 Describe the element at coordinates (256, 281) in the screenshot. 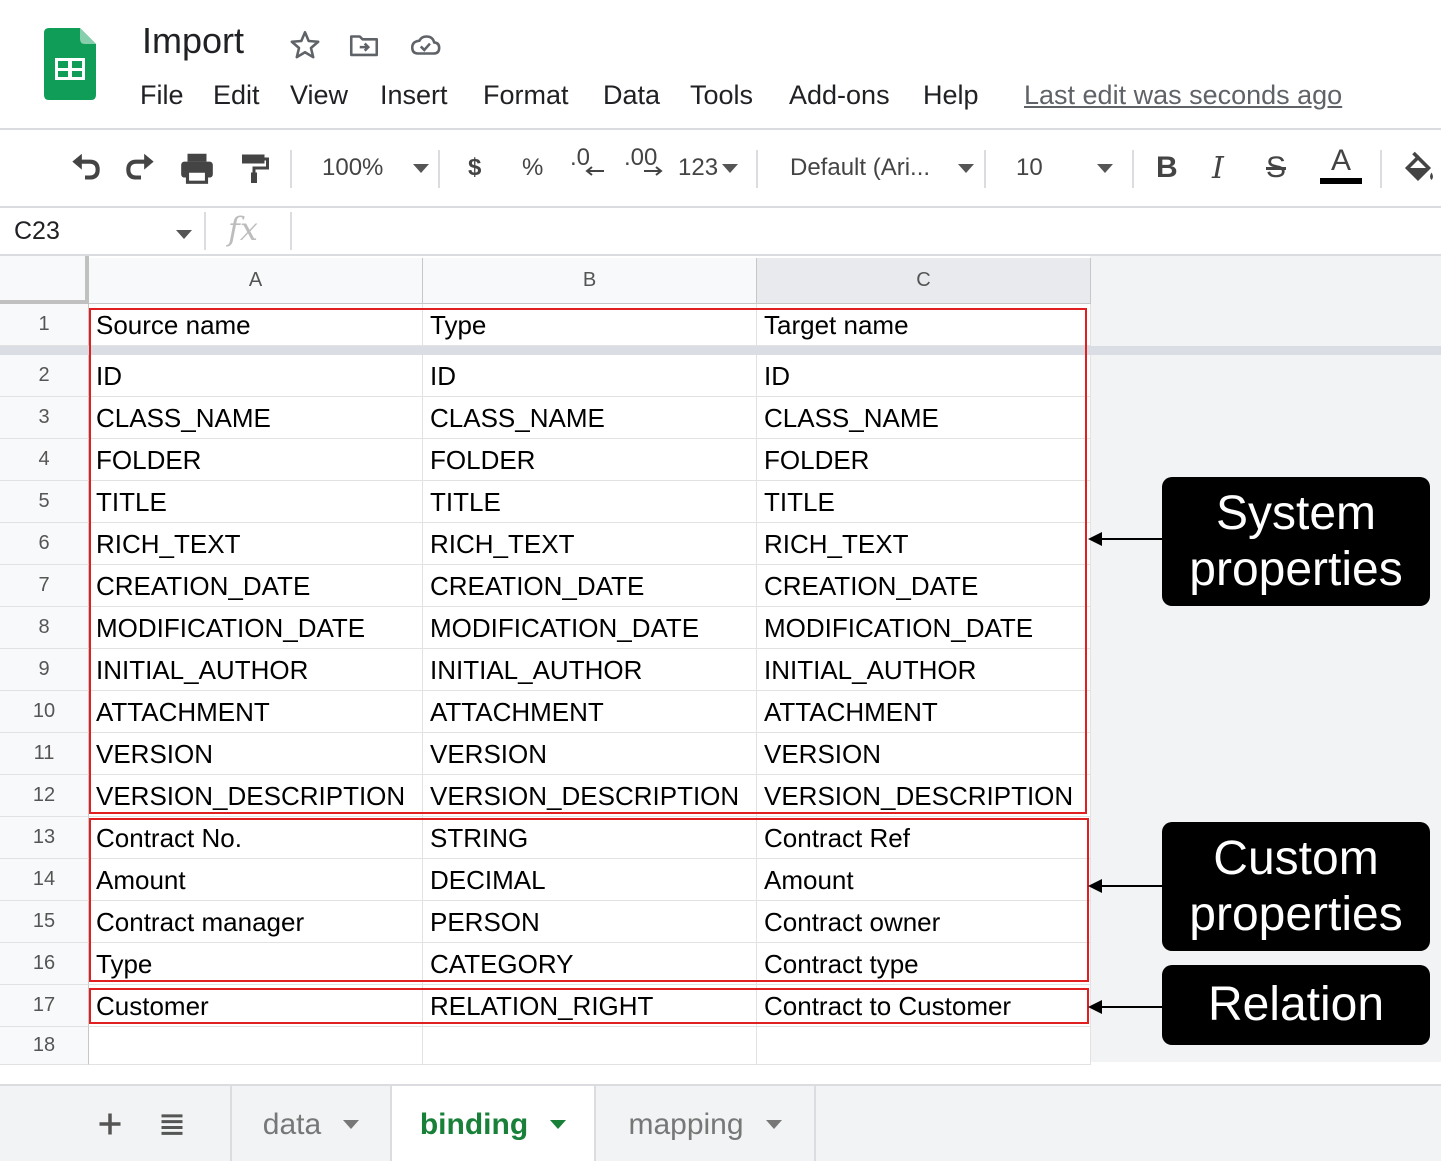

I see `column-header-a: A` at that location.